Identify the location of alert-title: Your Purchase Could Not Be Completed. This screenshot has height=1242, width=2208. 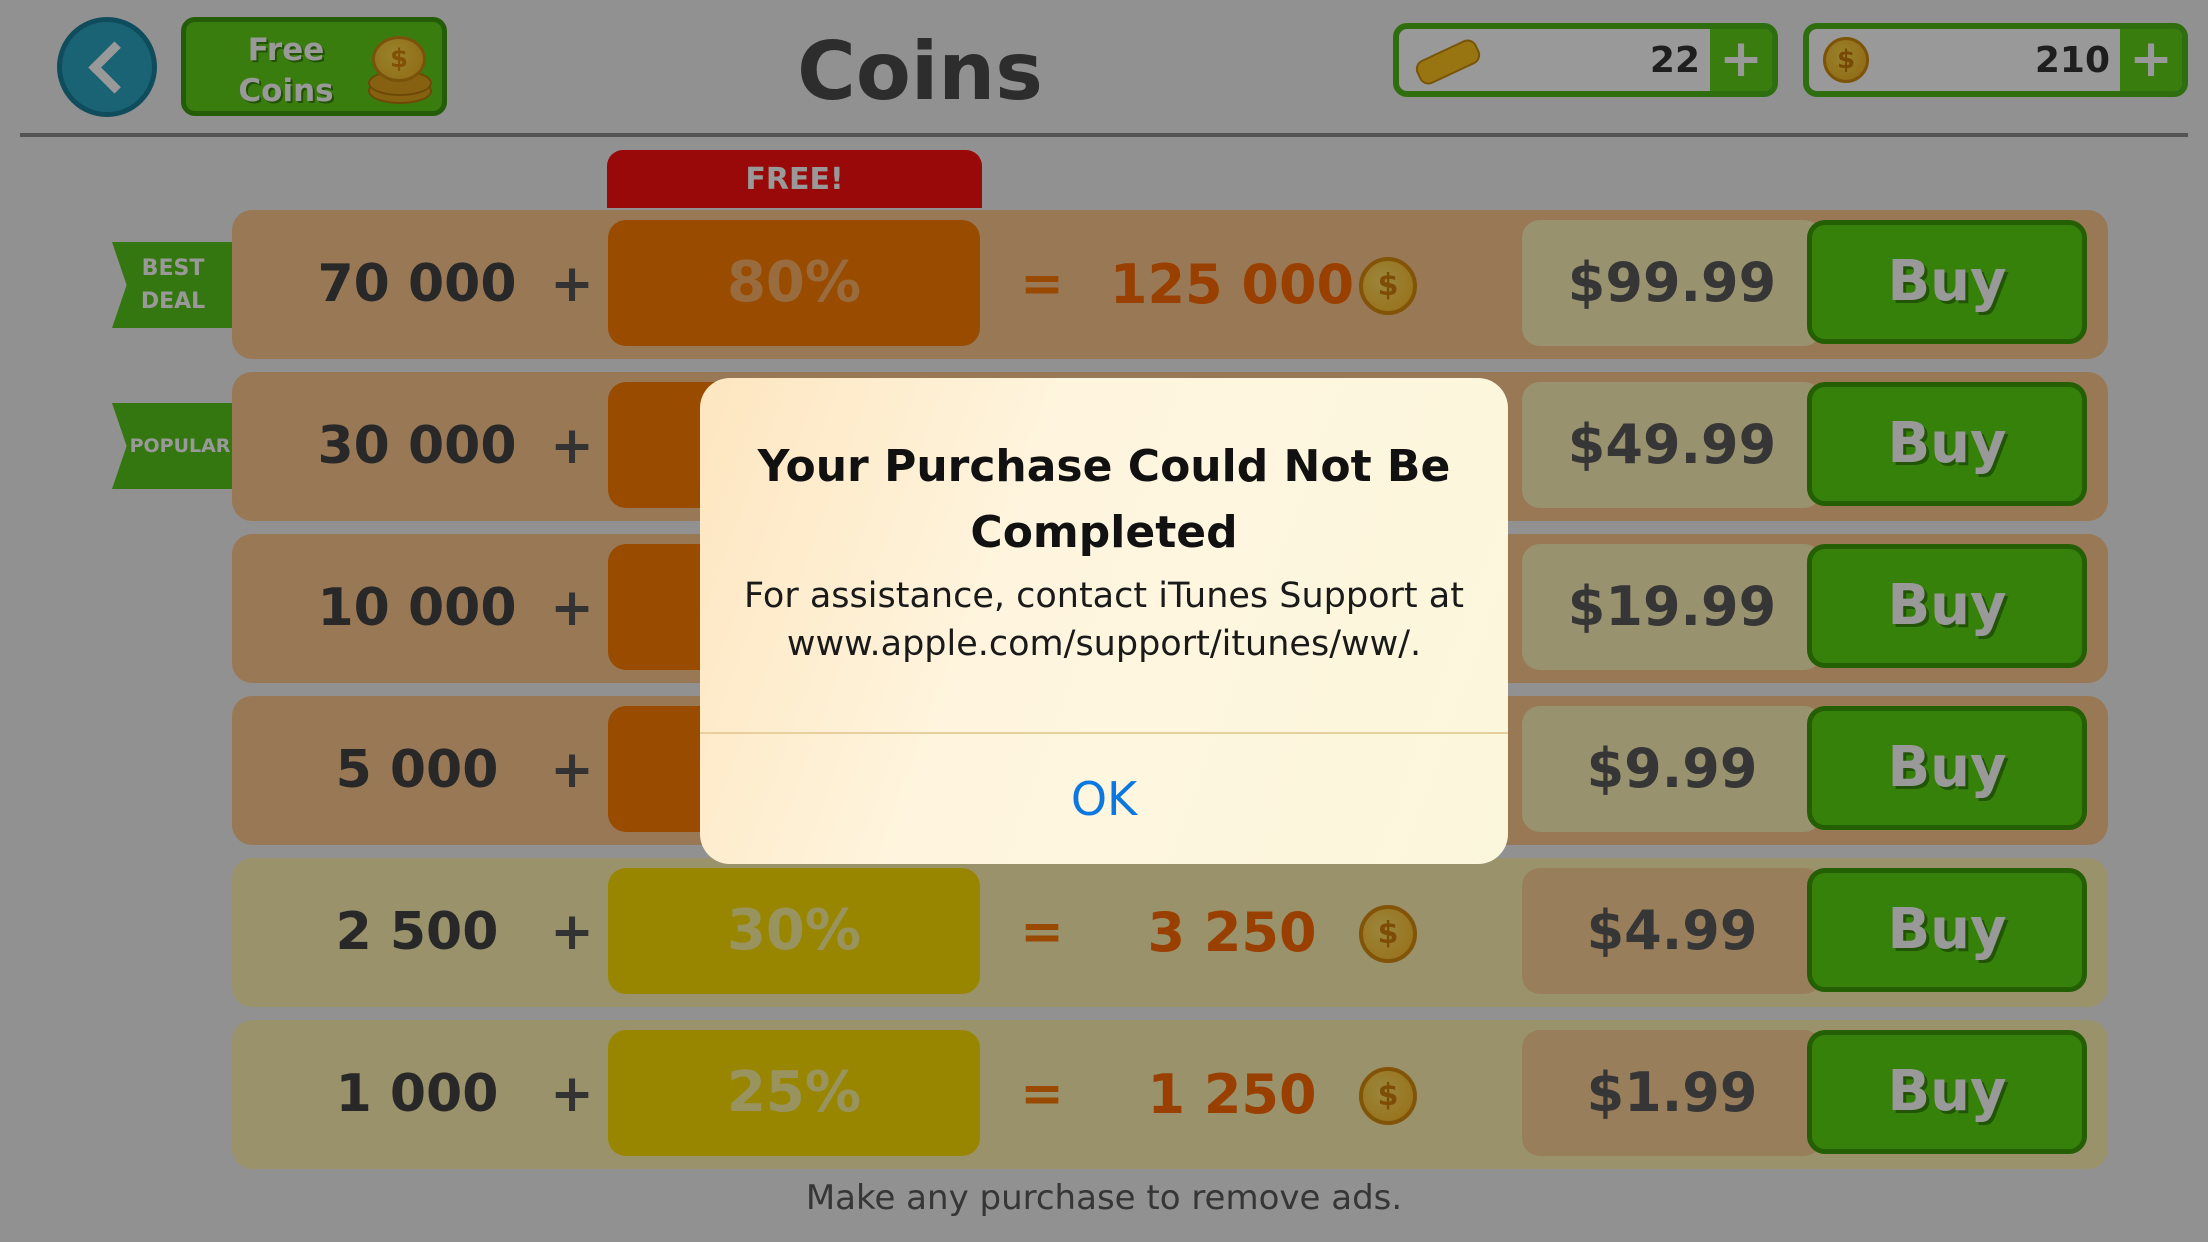
(1104, 499).